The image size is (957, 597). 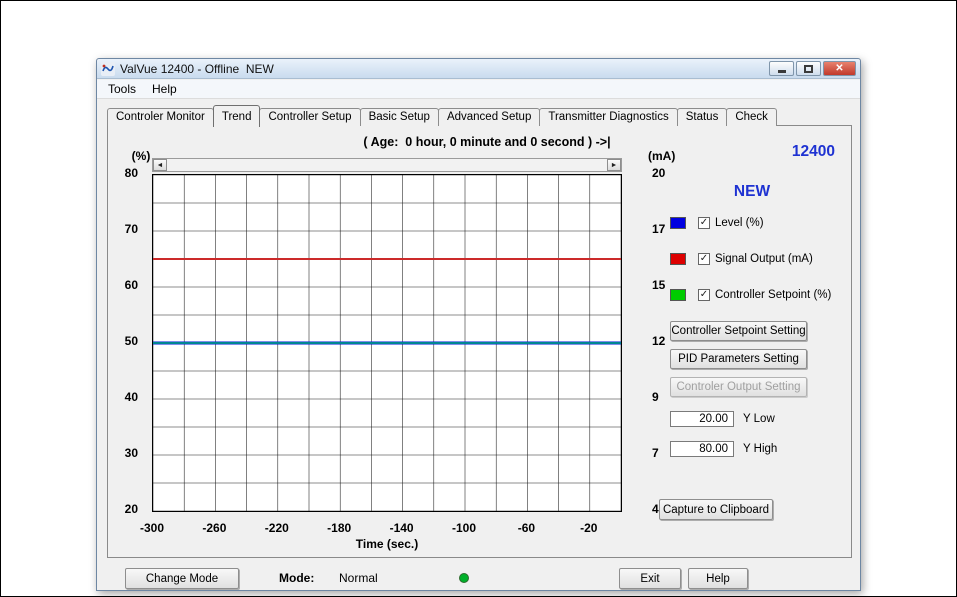 What do you see at coordinates (716, 509) in the screenshot?
I see `capture-to-clipboard-button: Capture to Clipboard` at bounding box center [716, 509].